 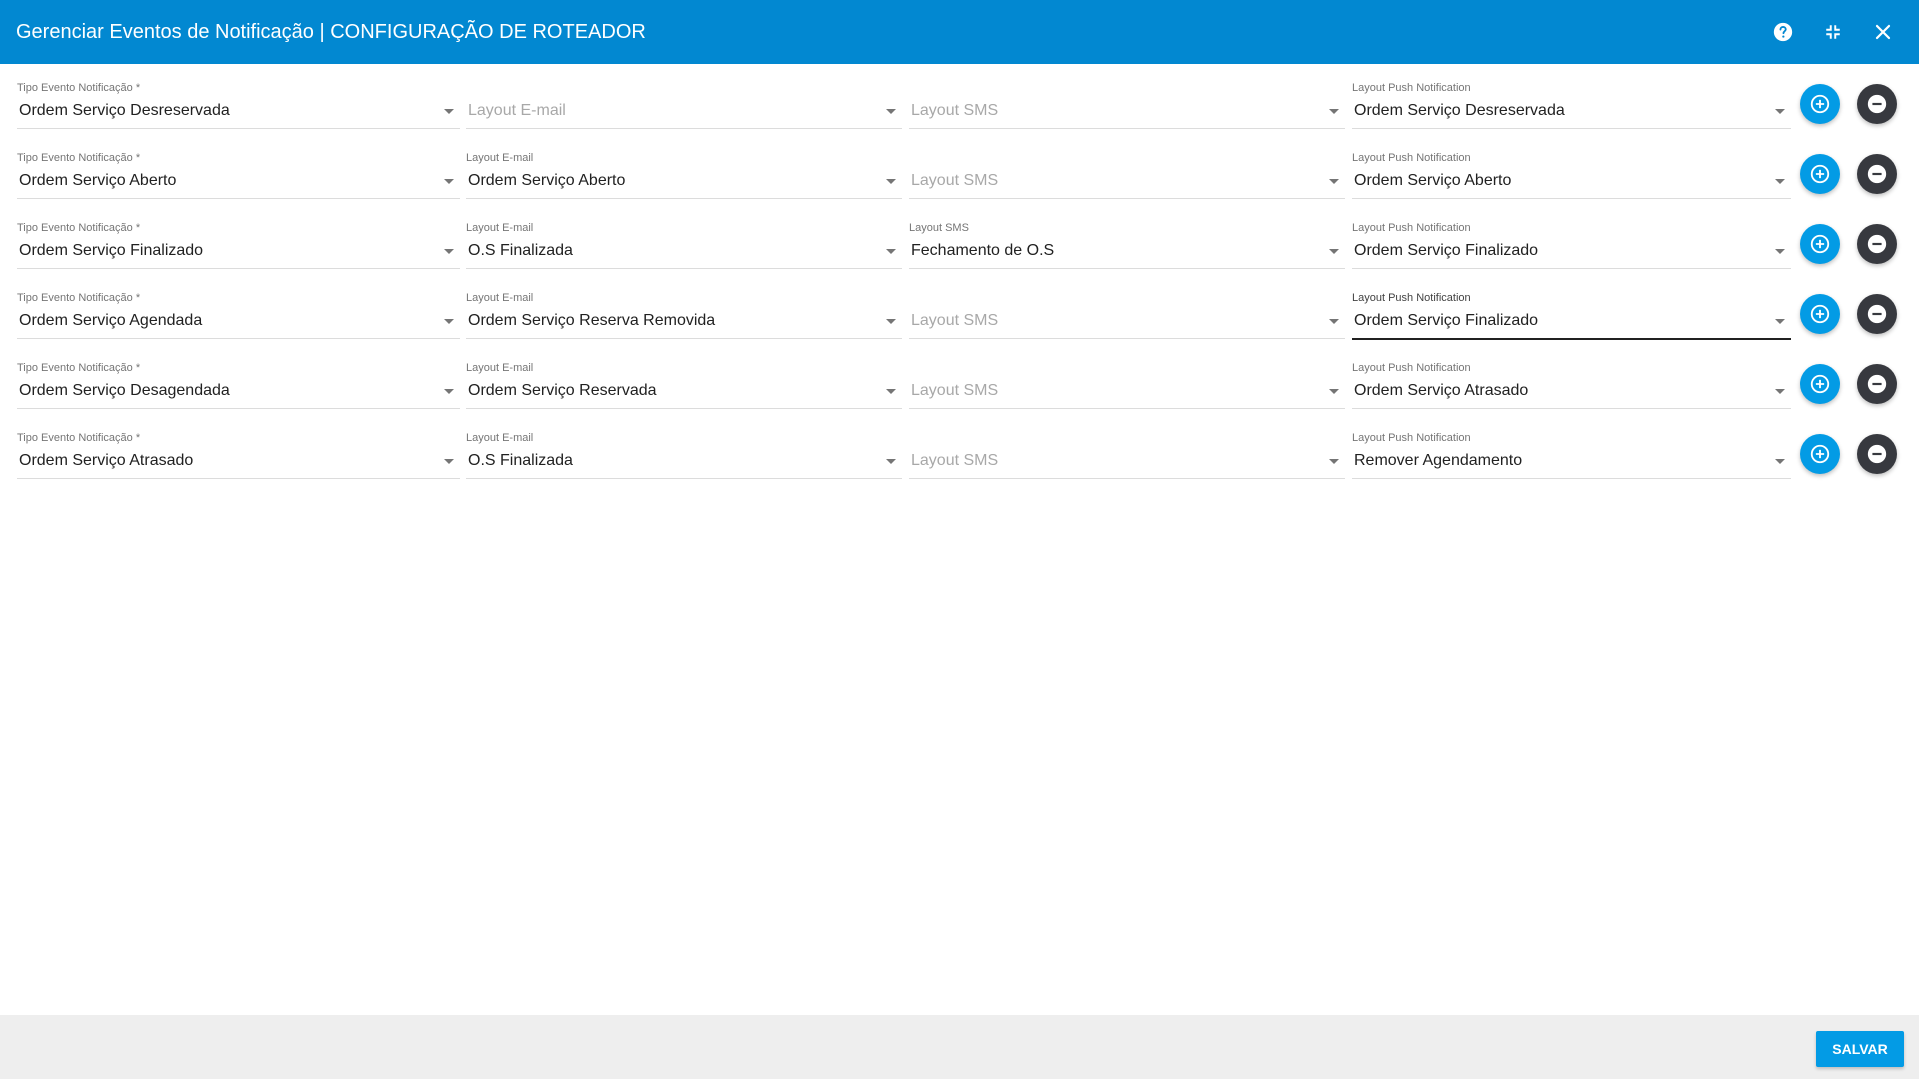 What do you see at coordinates (106, 460) in the screenshot?
I see `event-type-value: Ordem Serviço Atrasado` at bounding box center [106, 460].